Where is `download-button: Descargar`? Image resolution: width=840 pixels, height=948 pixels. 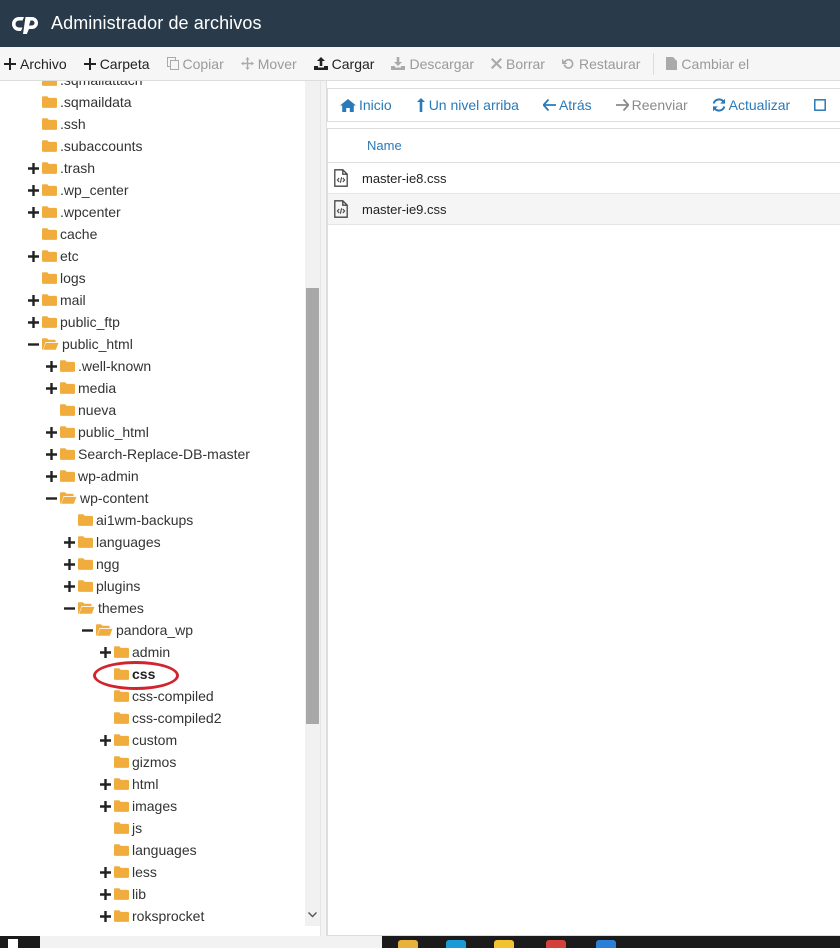
download-button: Descargar is located at coordinates (437, 63).